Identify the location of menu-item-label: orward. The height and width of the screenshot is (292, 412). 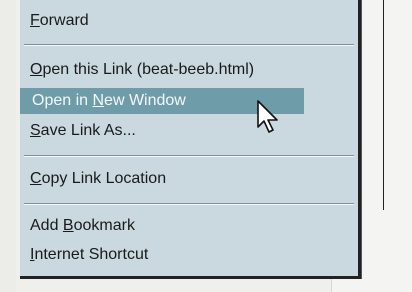
(64, 20).